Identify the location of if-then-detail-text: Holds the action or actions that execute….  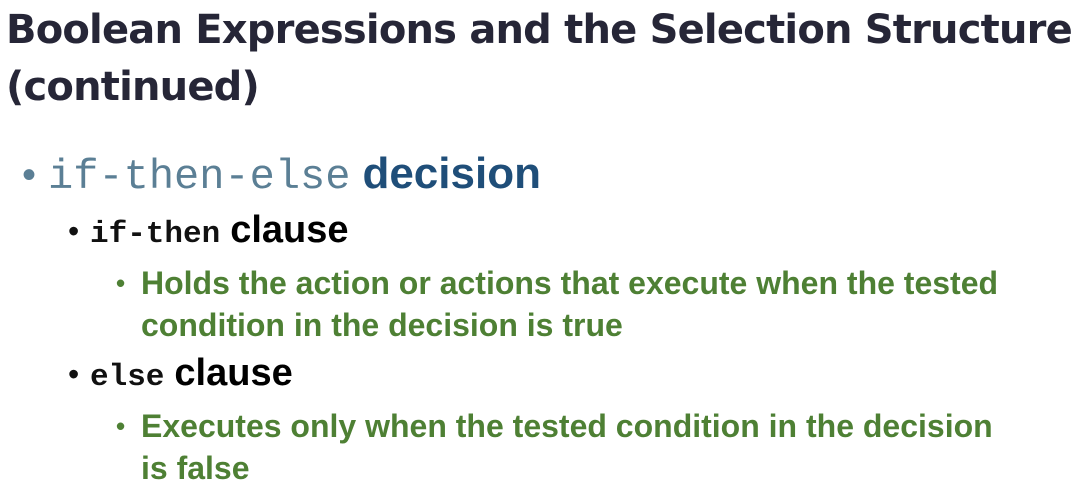
(570, 304).